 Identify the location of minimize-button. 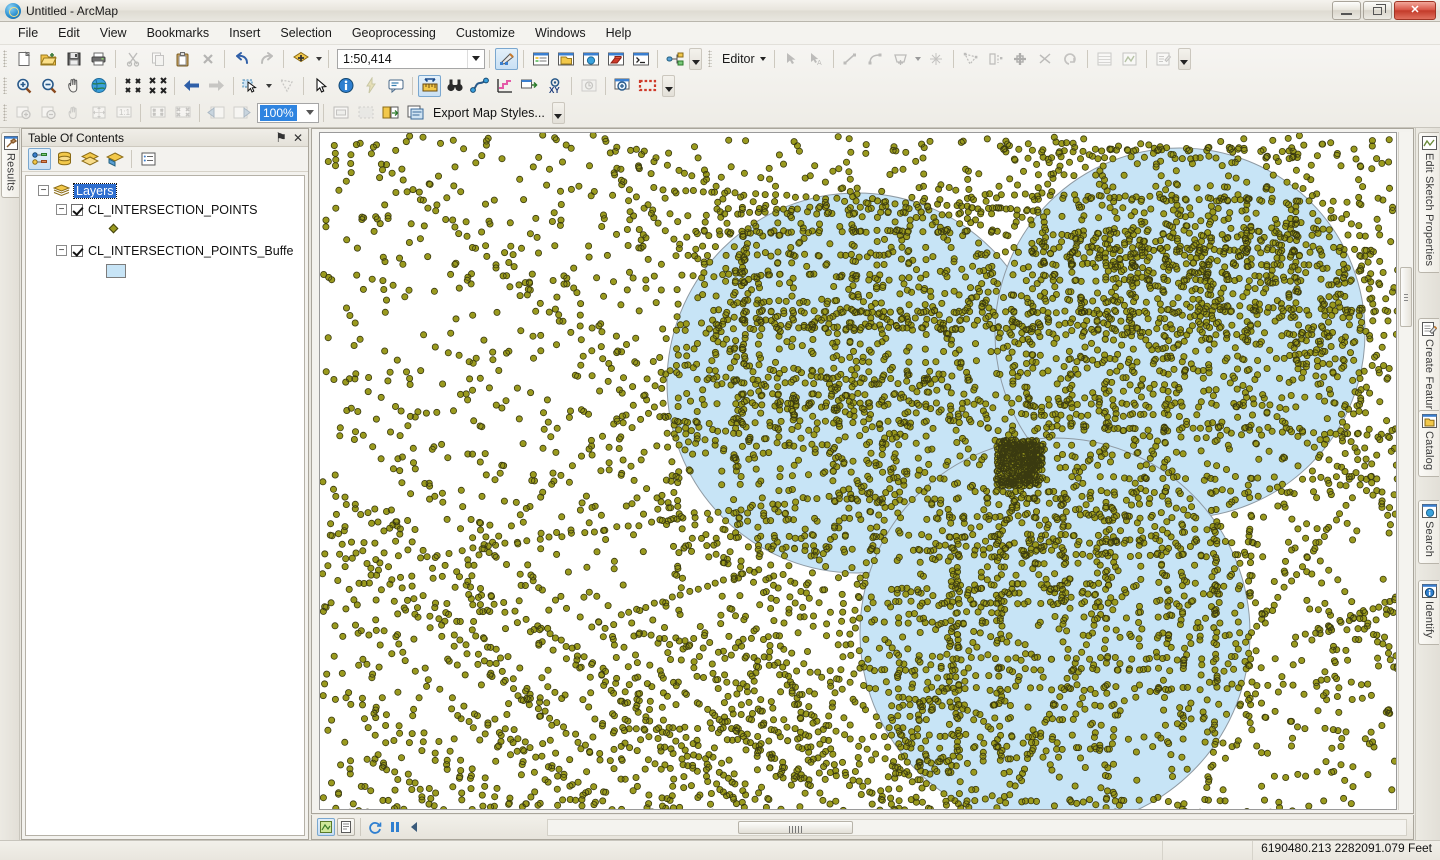
(1346, 10).